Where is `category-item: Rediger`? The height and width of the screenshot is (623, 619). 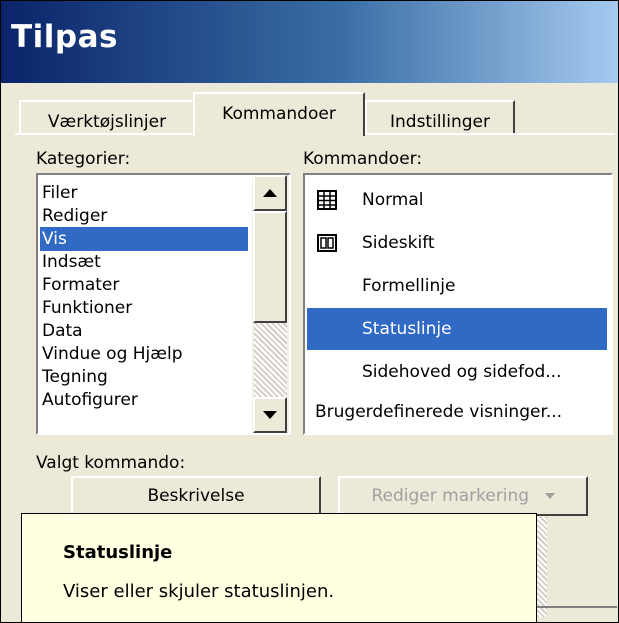
category-item: Rediger is located at coordinates (144, 216).